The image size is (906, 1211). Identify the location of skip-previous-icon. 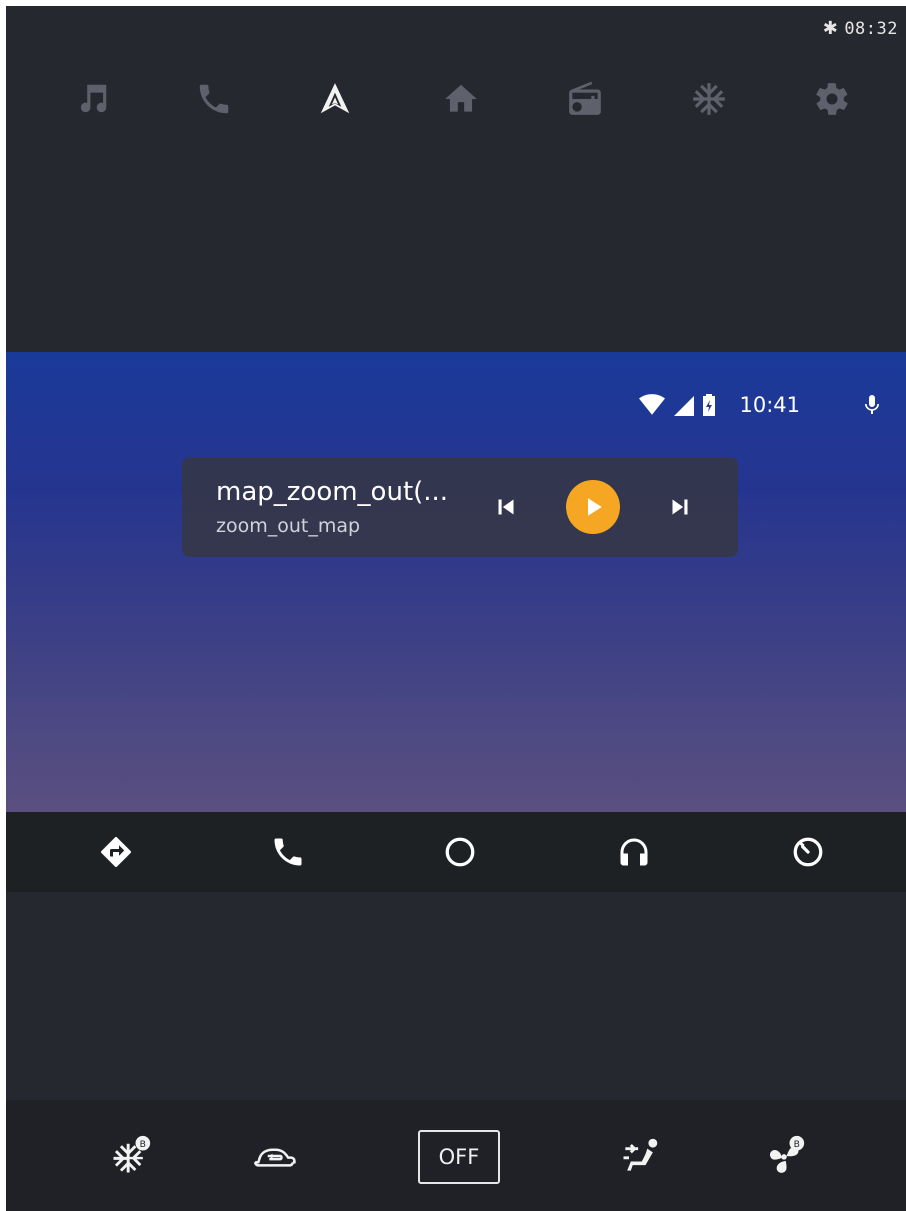
(506, 507).